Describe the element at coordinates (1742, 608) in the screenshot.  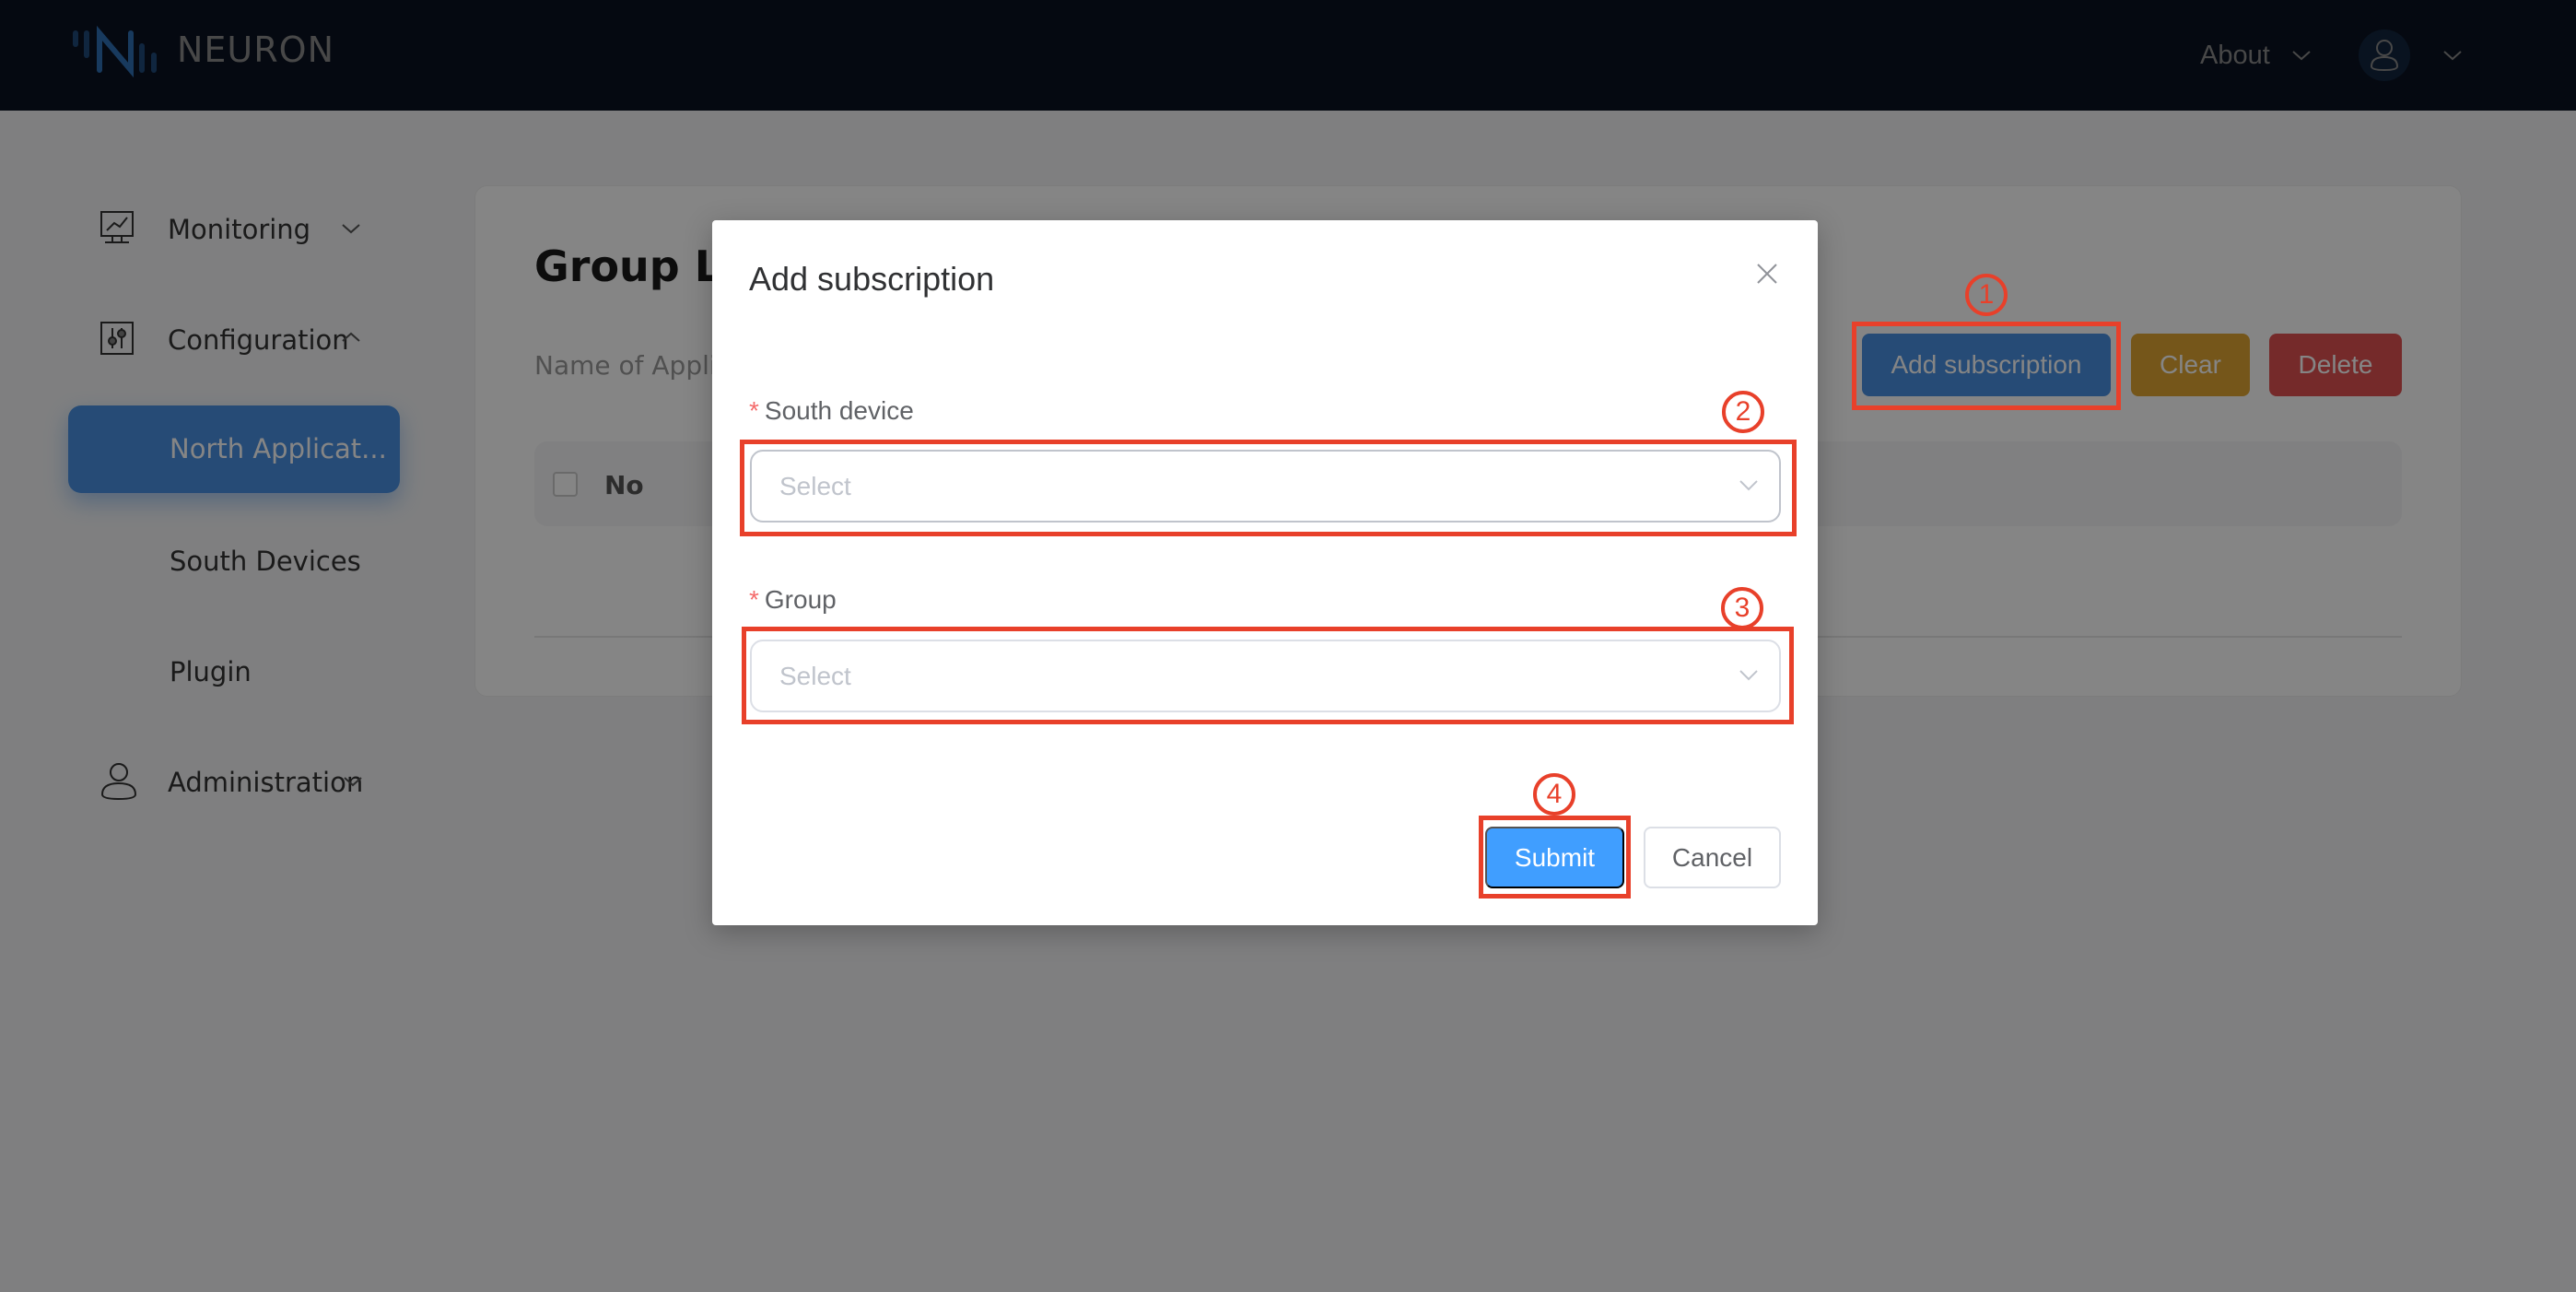
I see `annotation-number-3: 3` at that location.